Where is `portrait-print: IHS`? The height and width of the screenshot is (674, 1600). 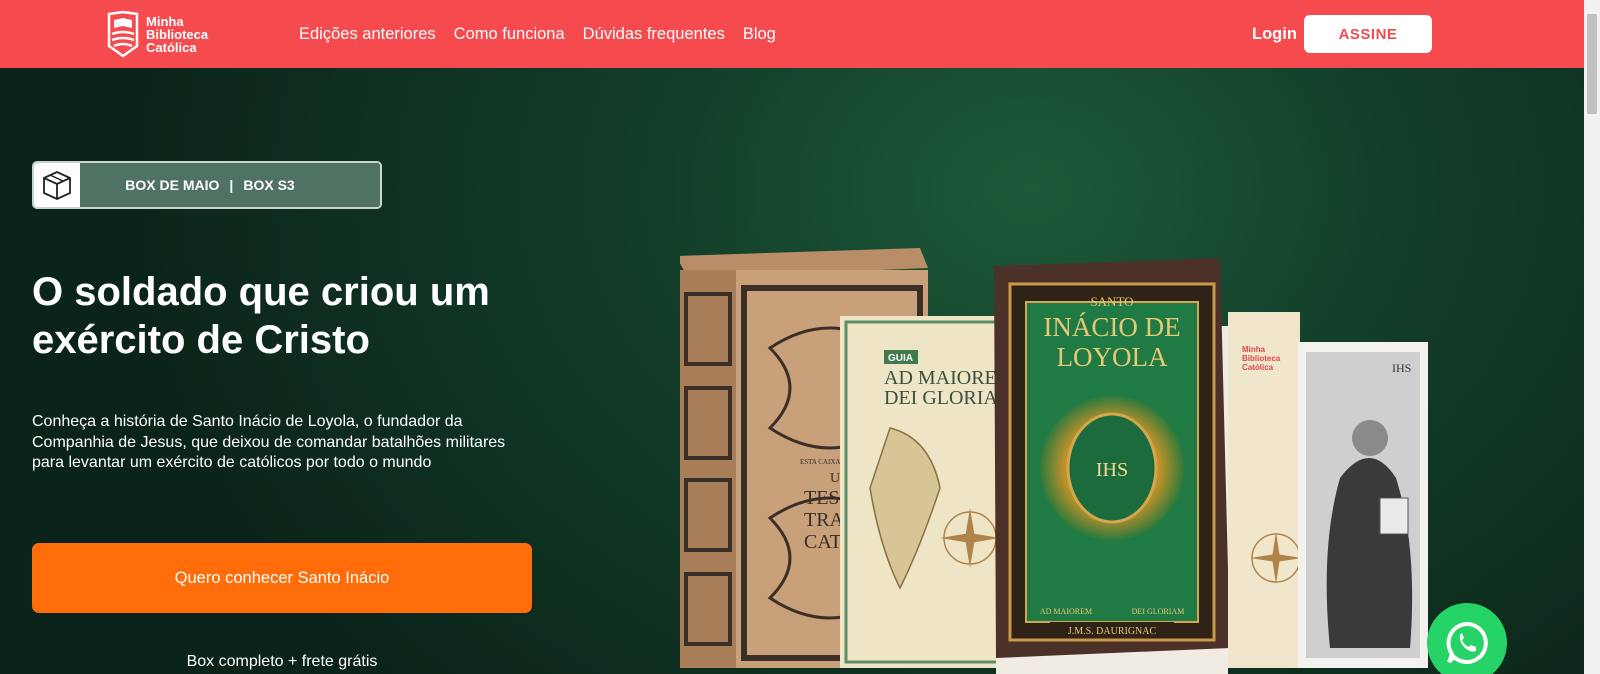 portrait-print: IHS is located at coordinates (1363, 505).